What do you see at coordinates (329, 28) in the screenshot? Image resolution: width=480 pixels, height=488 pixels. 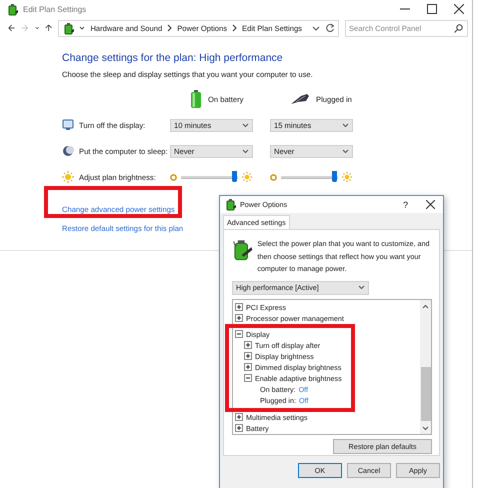 I see `refresh-icon` at bounding box center [329, 28].